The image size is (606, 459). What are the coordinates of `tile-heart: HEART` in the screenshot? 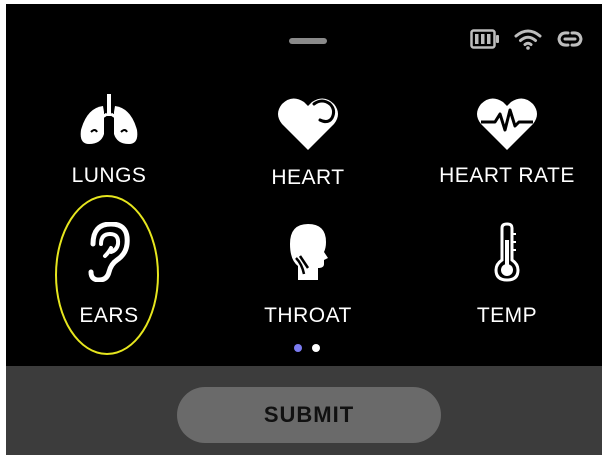 It's located at (308, 150).